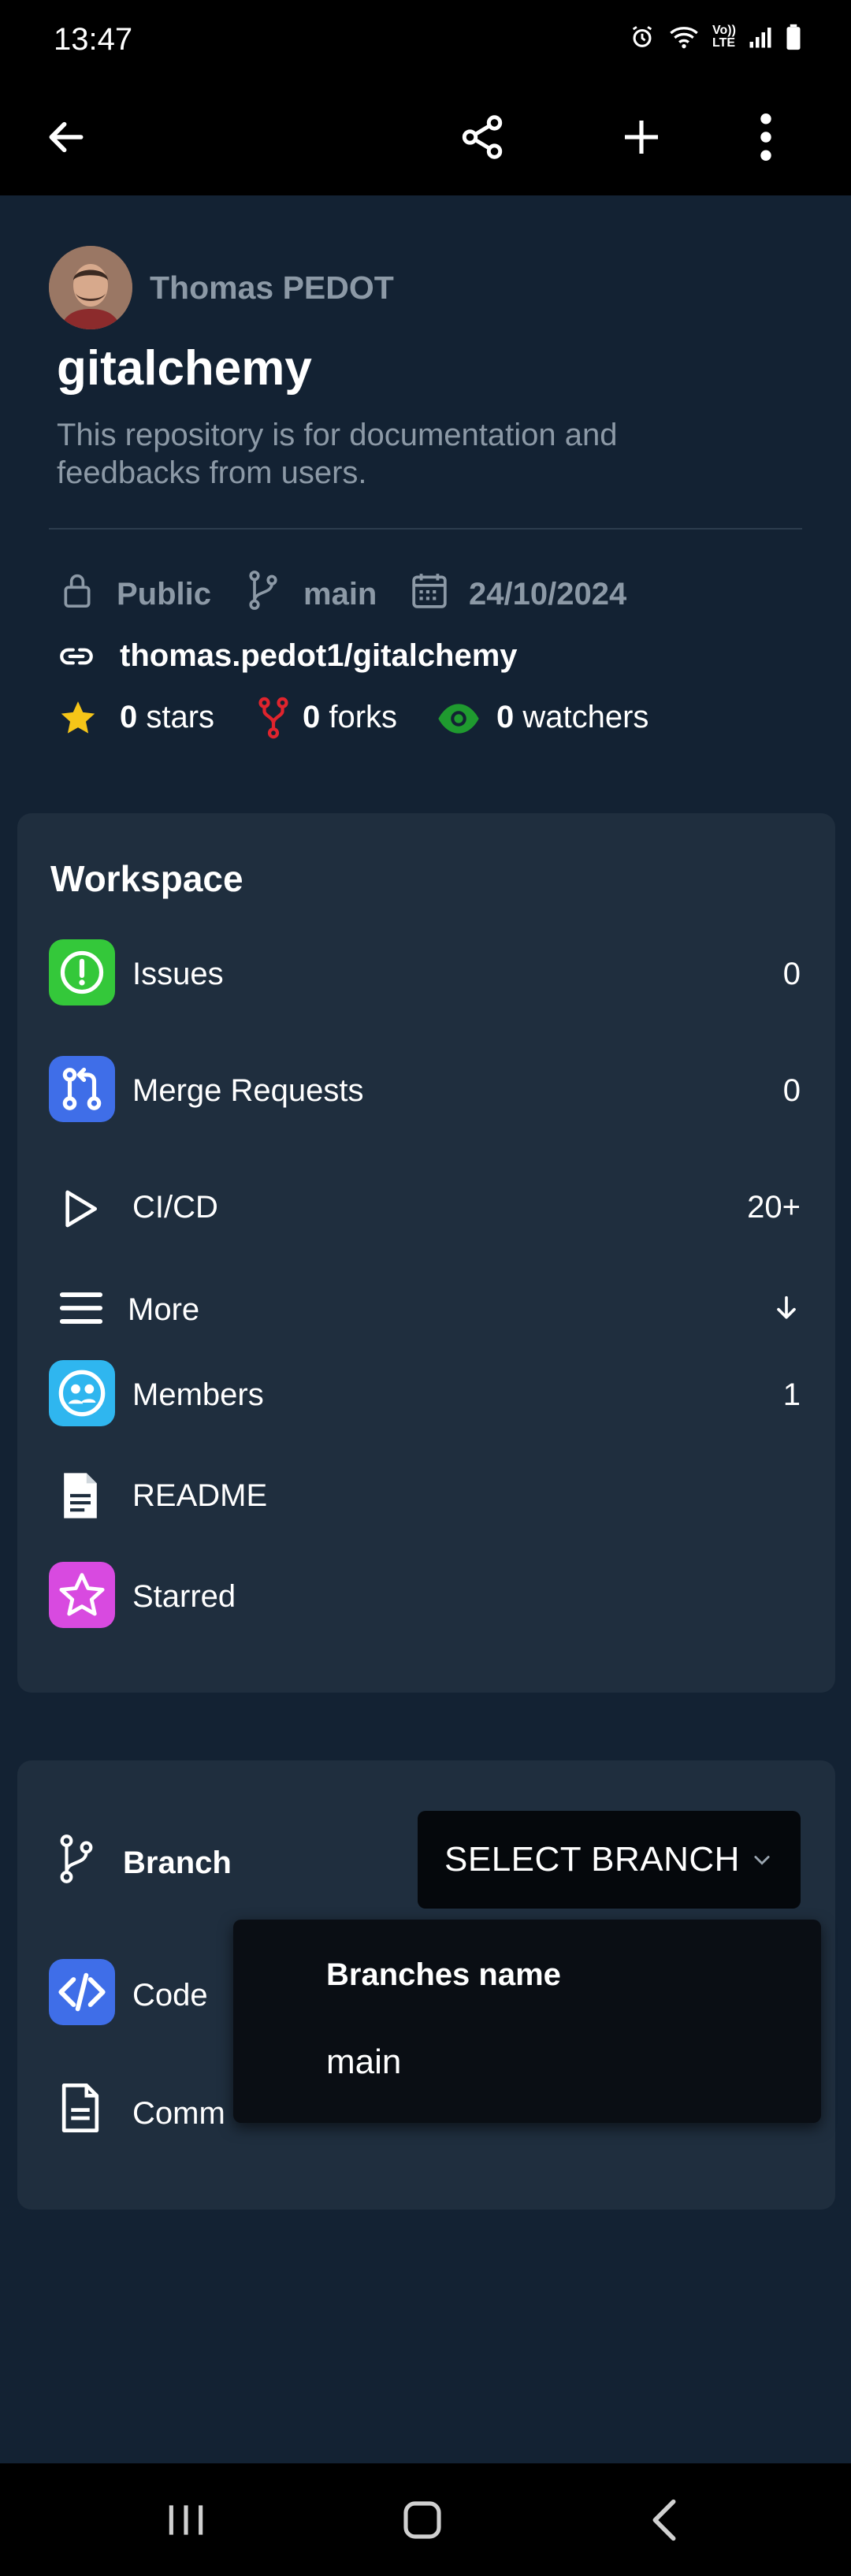  What do you see at coordinates (760, 38) in the screenshot?
I see `signal-icon` at bounding box center [760, 38].